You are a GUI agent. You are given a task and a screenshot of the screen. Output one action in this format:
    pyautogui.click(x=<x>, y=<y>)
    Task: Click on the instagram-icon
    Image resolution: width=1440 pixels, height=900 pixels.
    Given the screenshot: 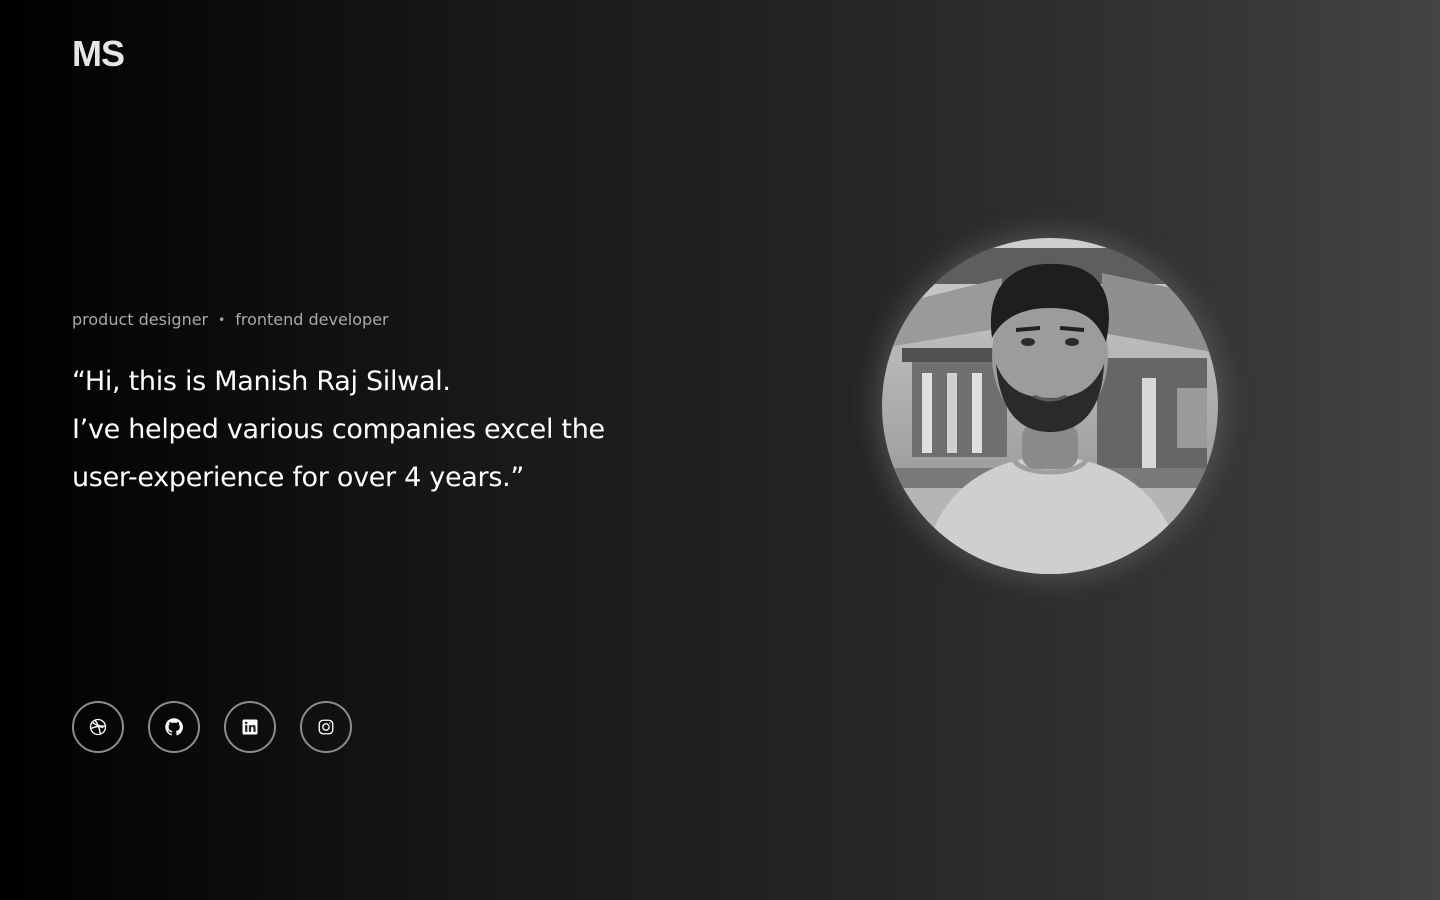 What is the action you would take?
    pyautogui.click(x=326, y=727)
    